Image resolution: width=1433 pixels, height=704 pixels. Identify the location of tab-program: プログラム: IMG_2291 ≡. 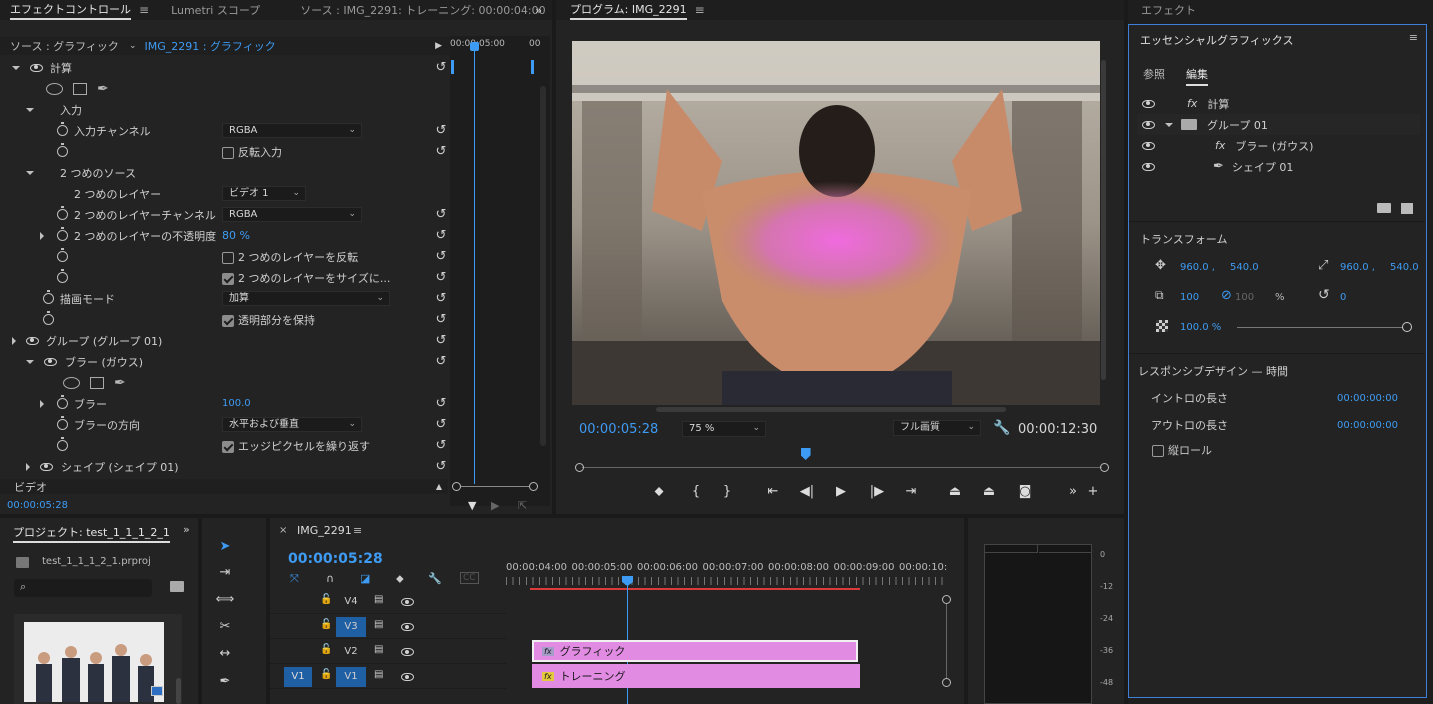
(637, 10).